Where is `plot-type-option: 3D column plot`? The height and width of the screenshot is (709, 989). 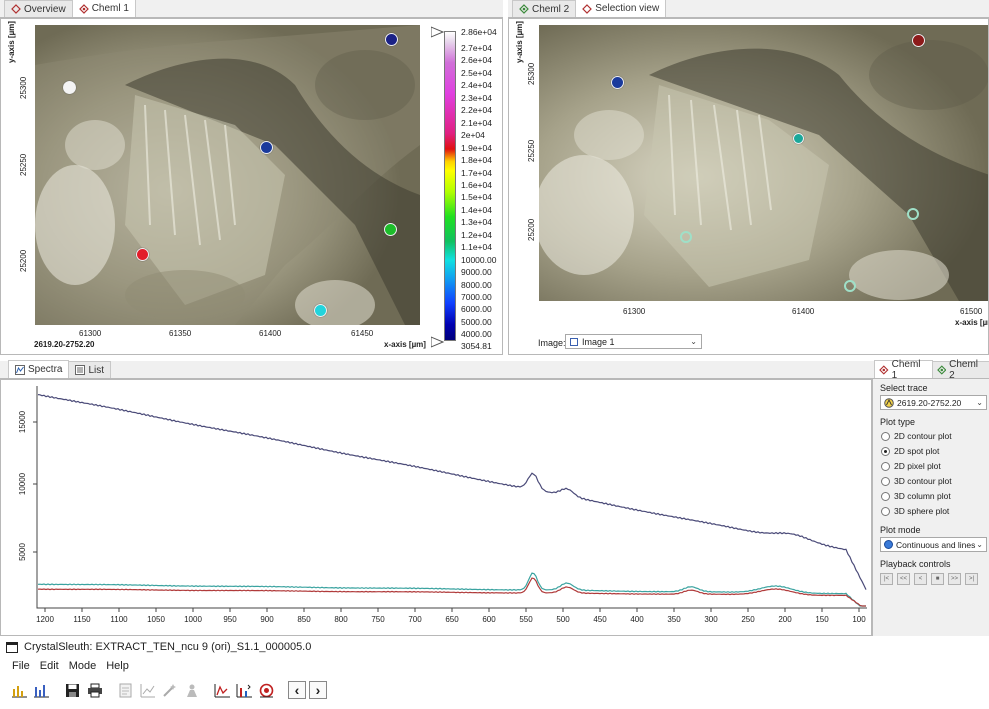
plot-type-option: 3D column plot is located at coordinates (916, 496).